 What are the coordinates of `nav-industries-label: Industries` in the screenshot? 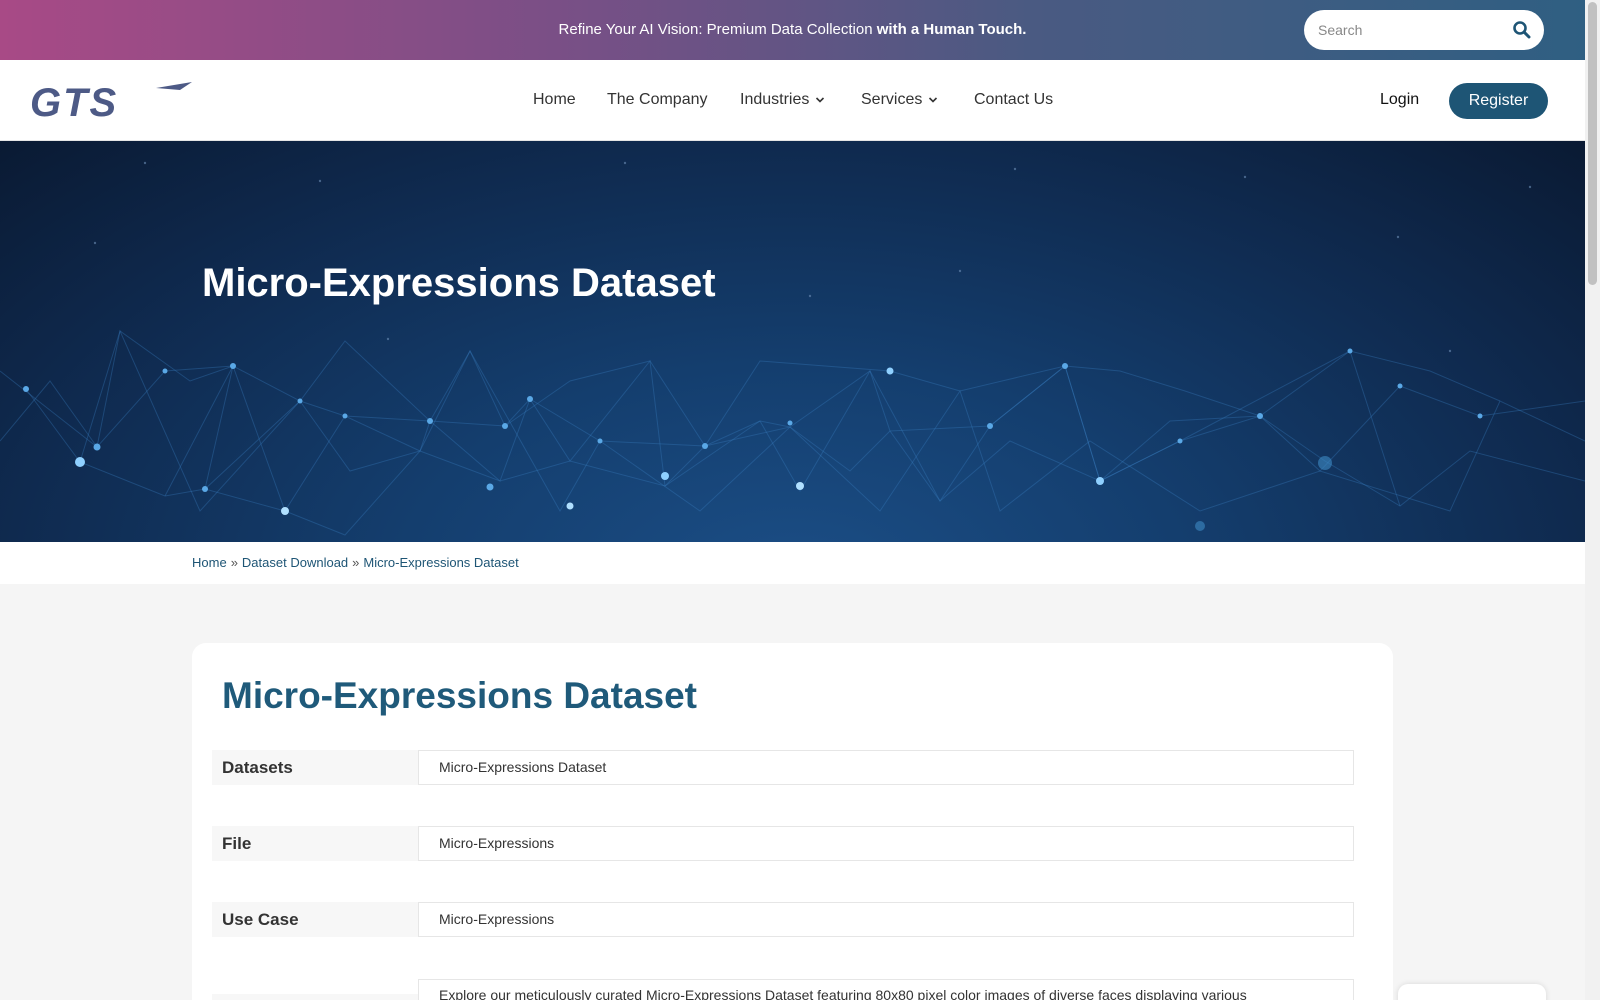 It's located at (775, 99).